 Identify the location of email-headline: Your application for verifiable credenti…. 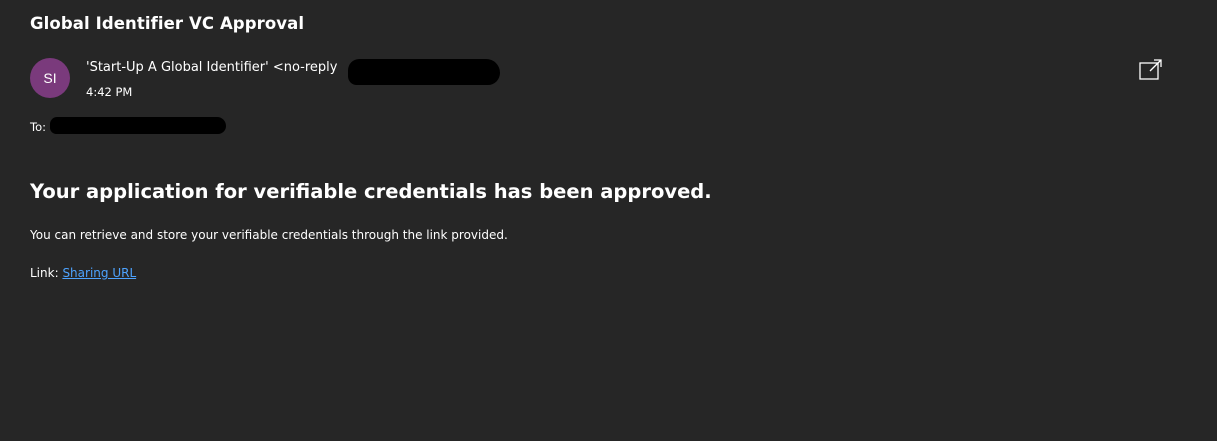
(371, 191).